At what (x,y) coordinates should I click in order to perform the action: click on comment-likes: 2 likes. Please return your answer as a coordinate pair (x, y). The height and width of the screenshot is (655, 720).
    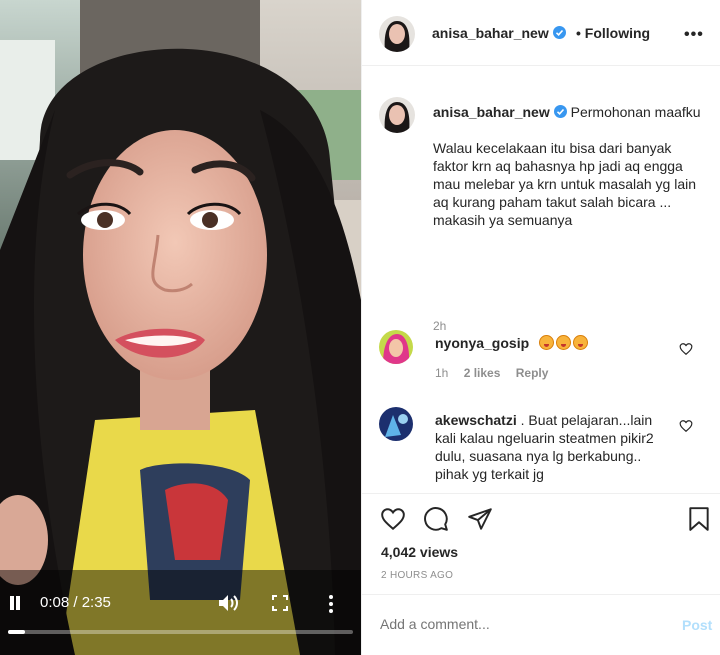
    Looking at the image, I should click on (482, 373).